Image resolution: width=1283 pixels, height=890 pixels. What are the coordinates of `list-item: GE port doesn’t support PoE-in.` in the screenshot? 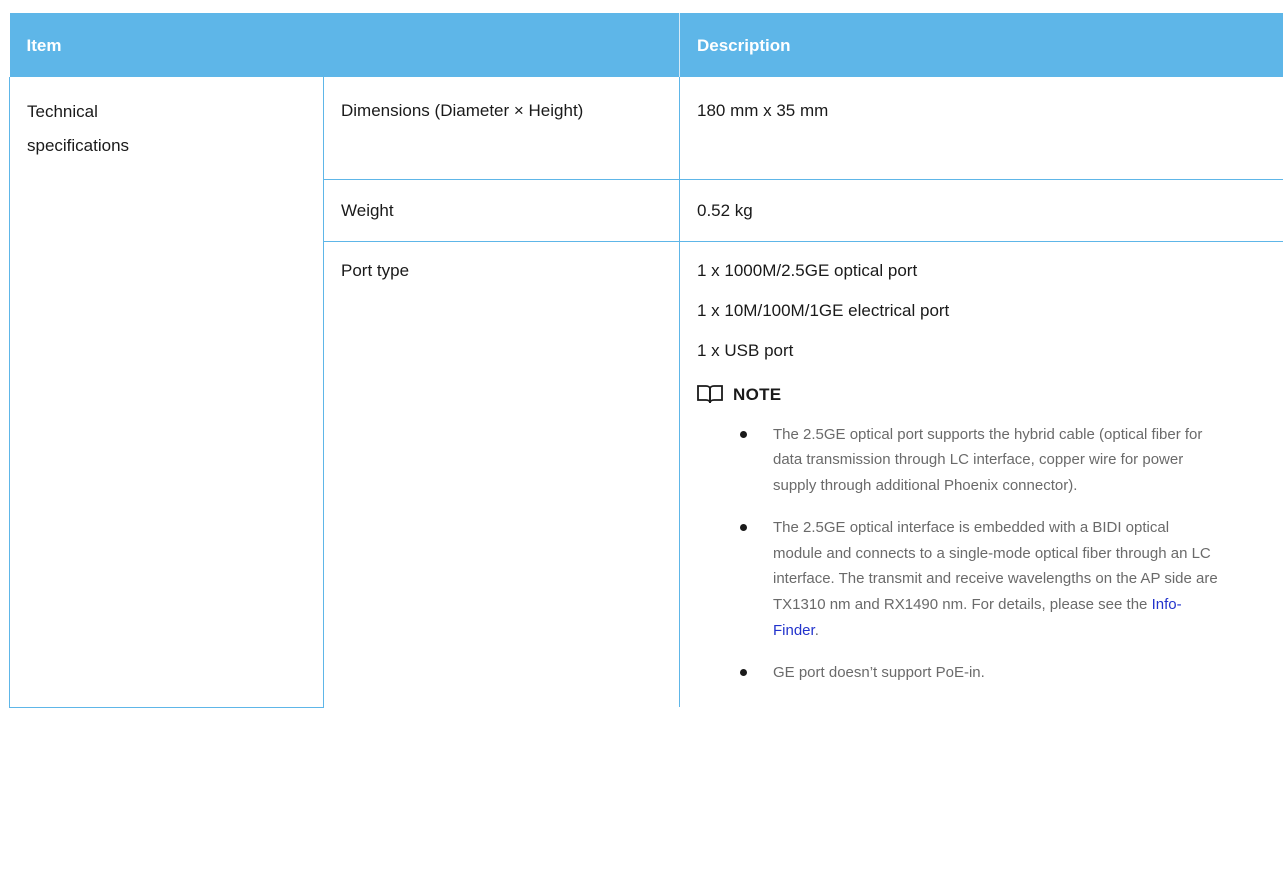 It's located at (979, 673).